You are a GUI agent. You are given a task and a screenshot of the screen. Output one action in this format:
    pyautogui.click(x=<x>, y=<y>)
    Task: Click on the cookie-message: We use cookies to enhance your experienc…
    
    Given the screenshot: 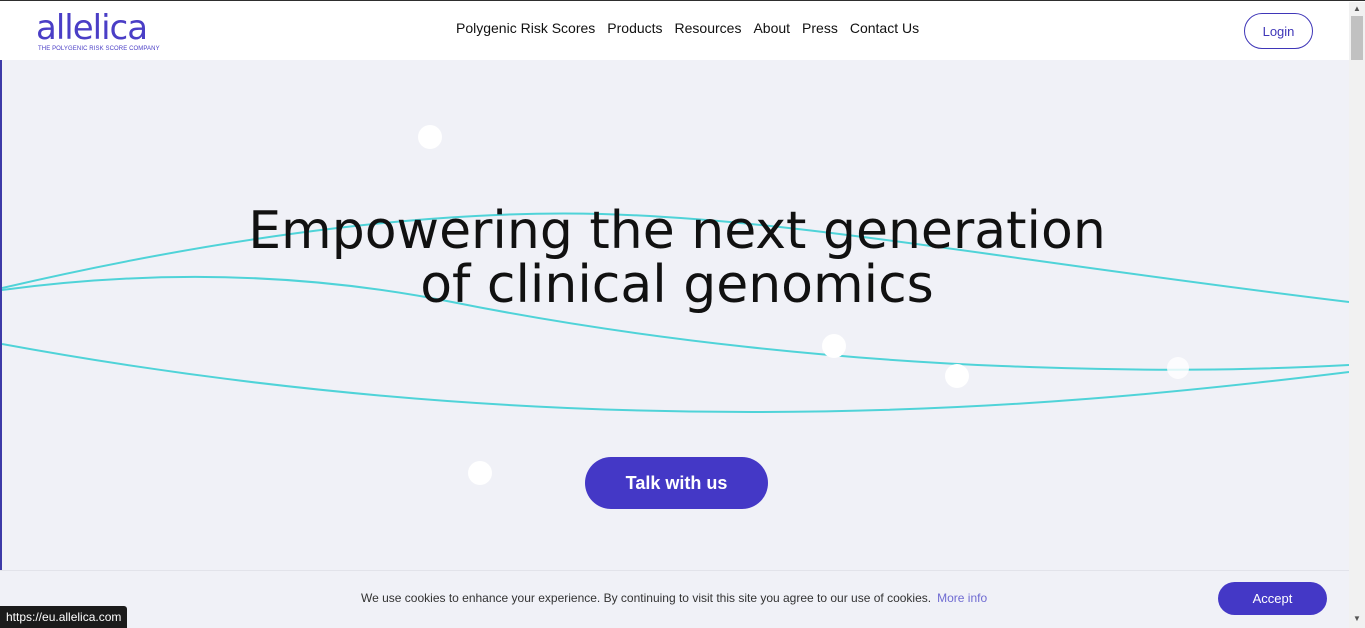 What is the action you would take?
    pyautogui.click(x=646, y=598)
    